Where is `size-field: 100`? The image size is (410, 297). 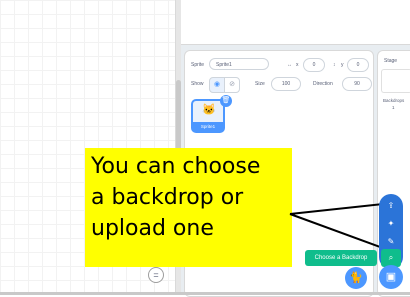
size-field: 100 is located at coordinates (286, 84).